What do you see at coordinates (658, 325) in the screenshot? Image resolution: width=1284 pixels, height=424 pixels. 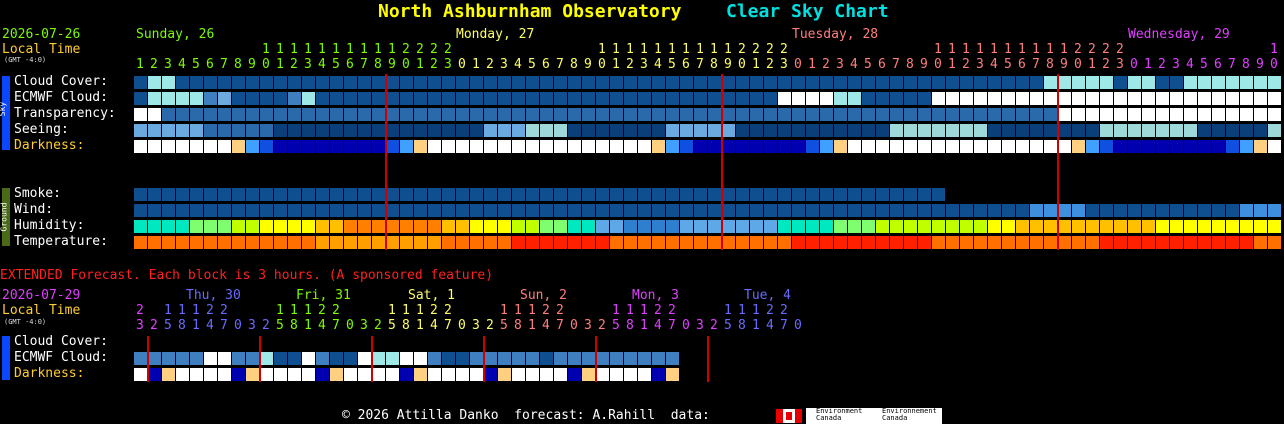 I see `ext-hour-ones-digit: 4` at bounding box center [658, 325].